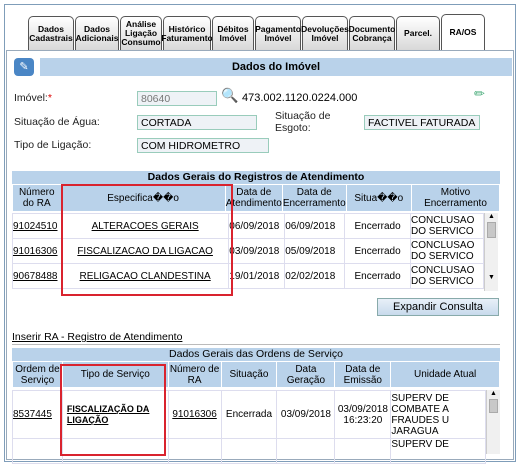  What do you see at coordinates (479, 94) in the screenshot?
I see `eraser-icon: ✏` at bounding box center [479, 94].